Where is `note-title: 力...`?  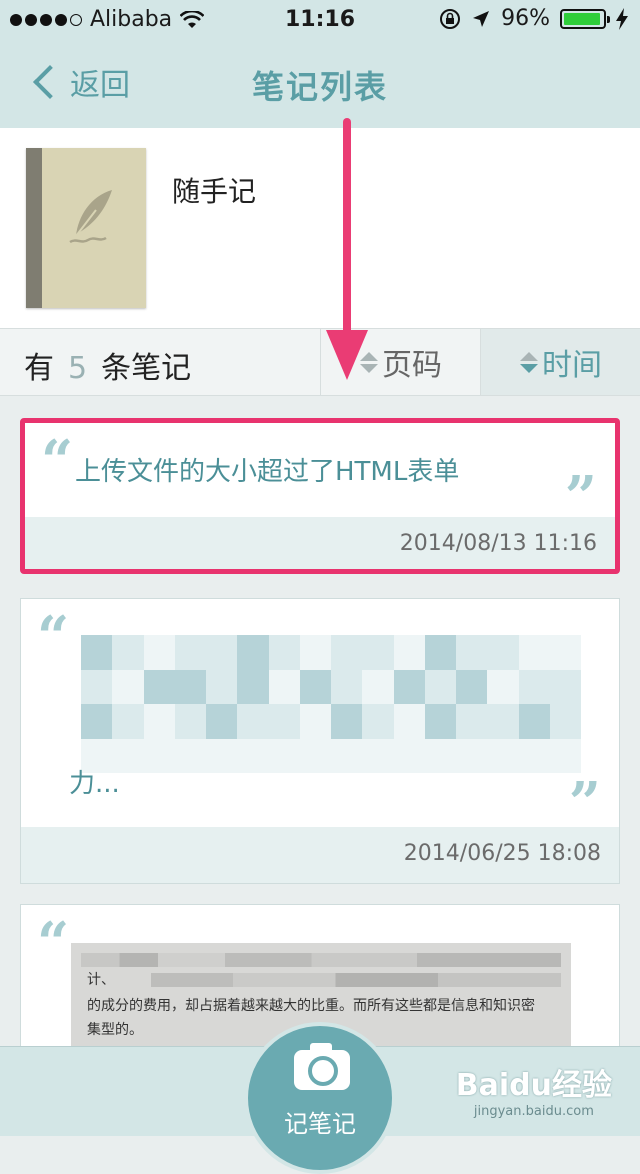 note-title: 力... is located at coordinates (94, 784).